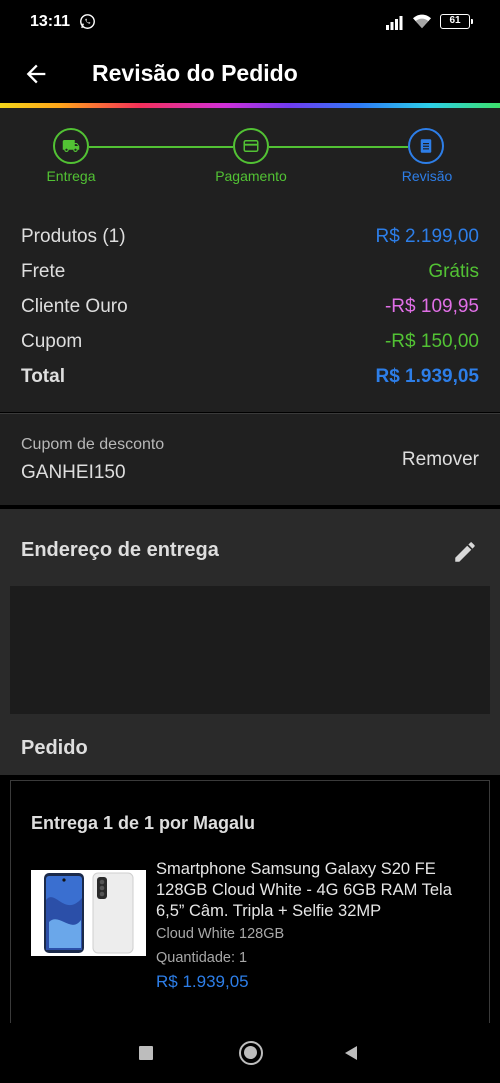  What do you see at coordinates (427, 176) in the screenshot?
I see `step-label-revisao: Revisão` at bounding box center [427, 176].